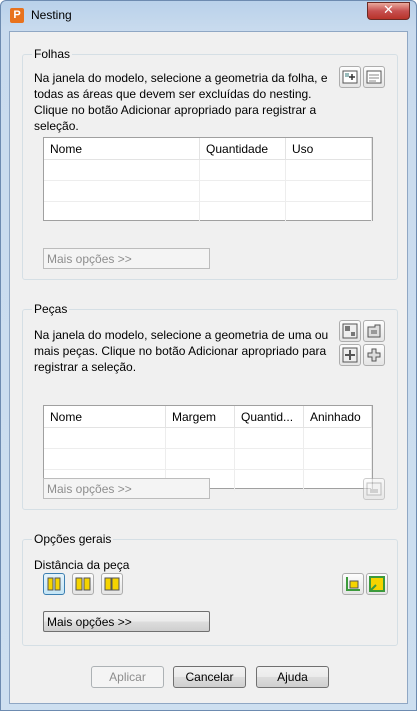 This screenshot has height=711, width=417. I want to click on sheets-table-header: Nome Quantidade Uso, so click(208, 149).